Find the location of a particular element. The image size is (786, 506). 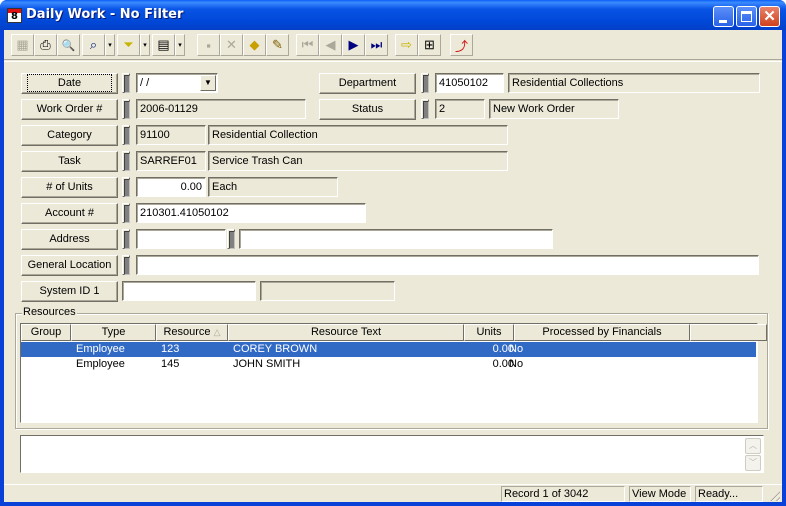

save-button: ▪ is located at coordinates (208, 45).